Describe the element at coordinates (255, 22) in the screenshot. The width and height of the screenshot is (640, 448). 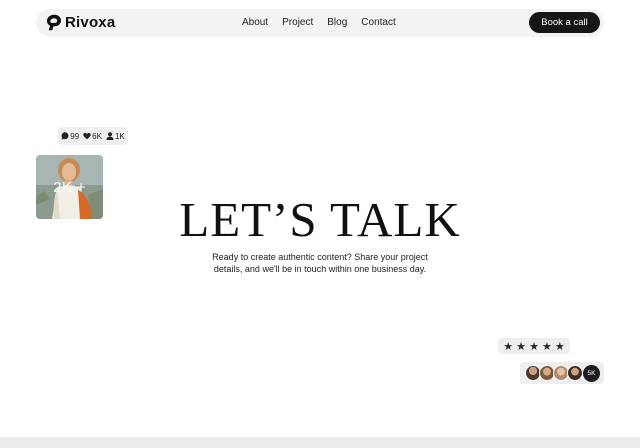
I see `nav-link-about: About` at that location.